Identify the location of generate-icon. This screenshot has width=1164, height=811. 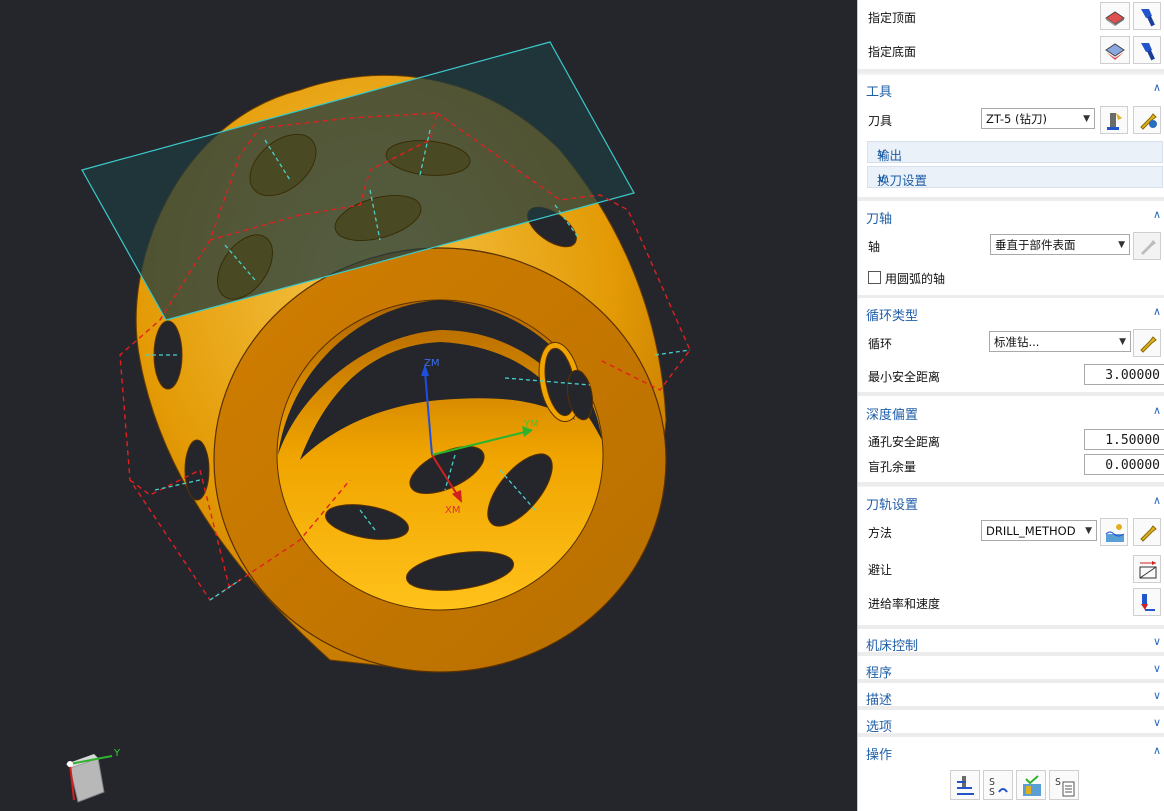
(965, 785).